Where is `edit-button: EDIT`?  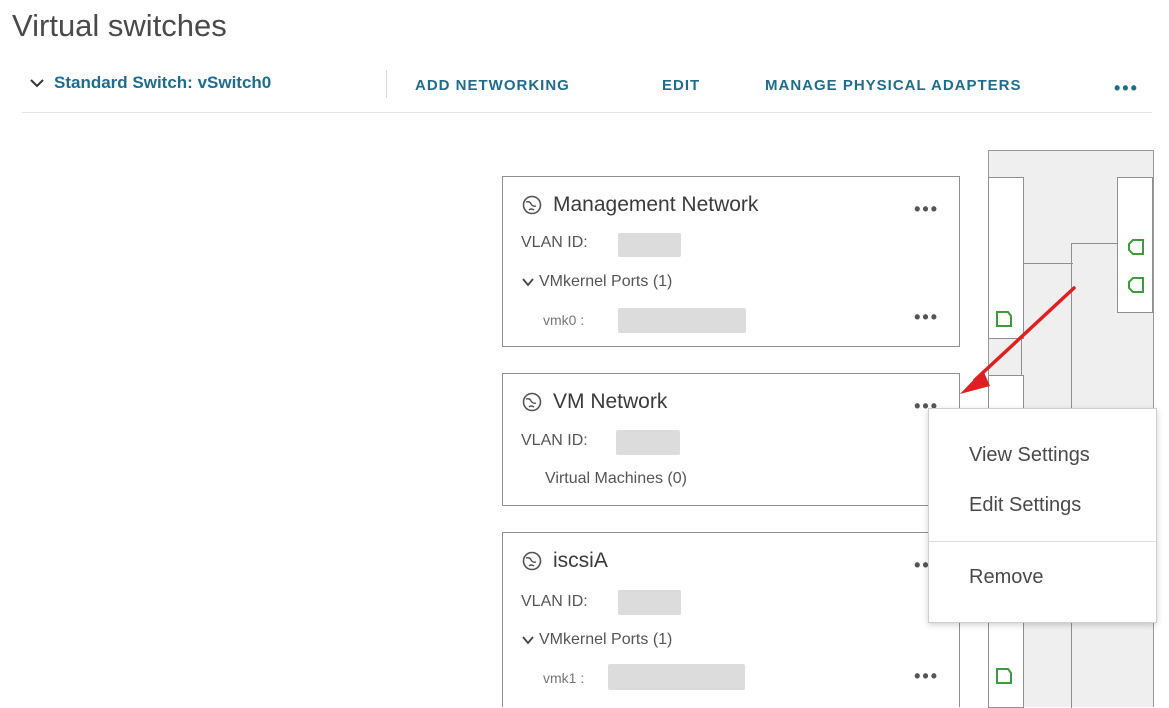
edit-button: EDIT is located at coordinates (681, 85).